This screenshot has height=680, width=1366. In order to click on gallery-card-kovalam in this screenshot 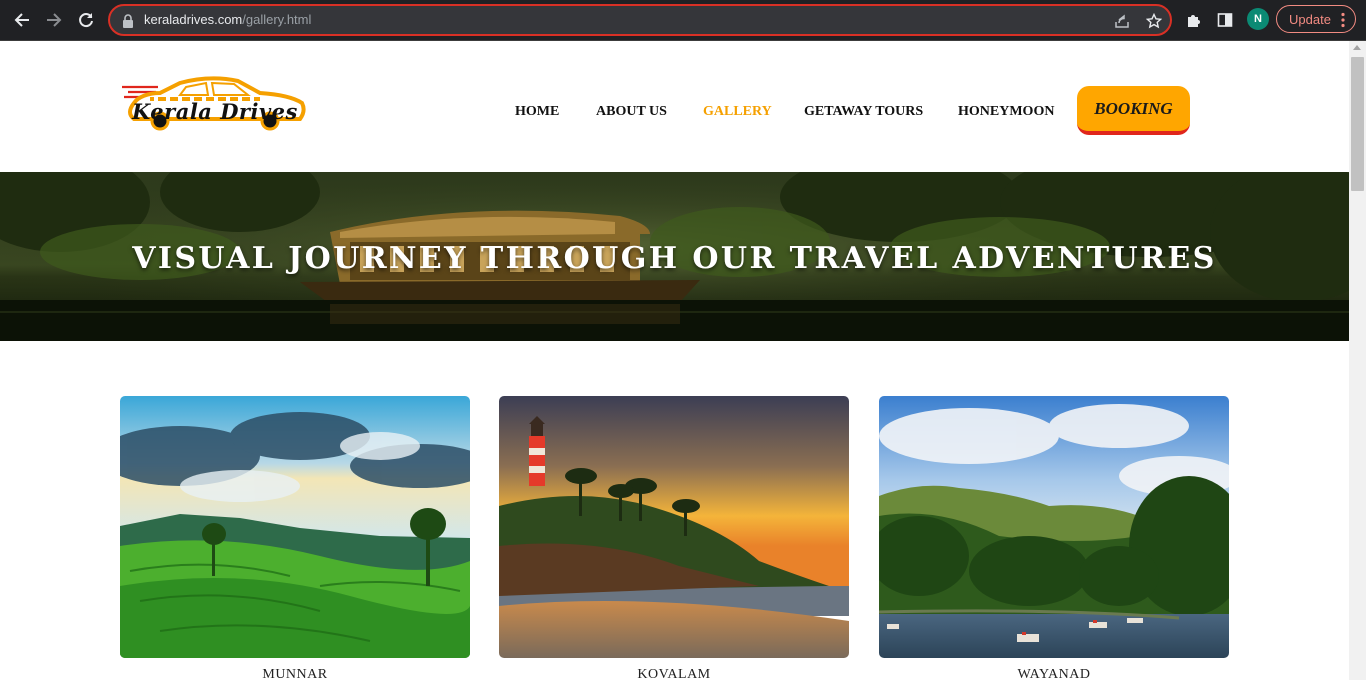, I will do `click(674, 527)`.